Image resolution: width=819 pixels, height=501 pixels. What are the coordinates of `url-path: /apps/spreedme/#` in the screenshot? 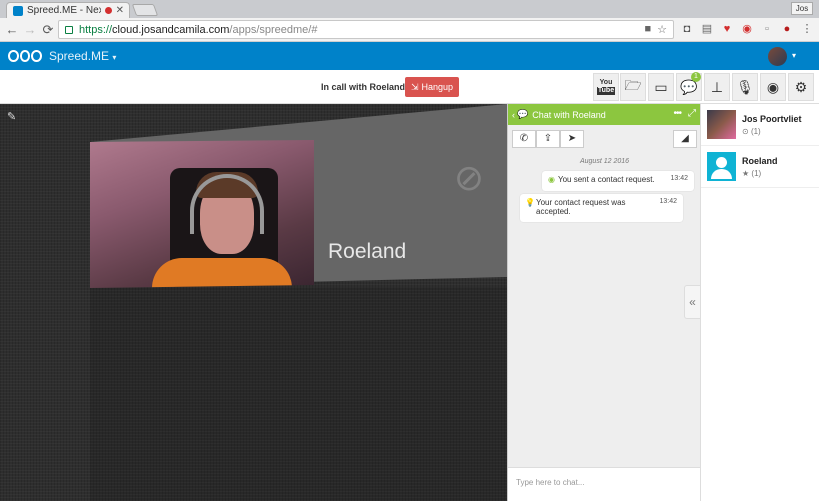 It's located at (273, 29).